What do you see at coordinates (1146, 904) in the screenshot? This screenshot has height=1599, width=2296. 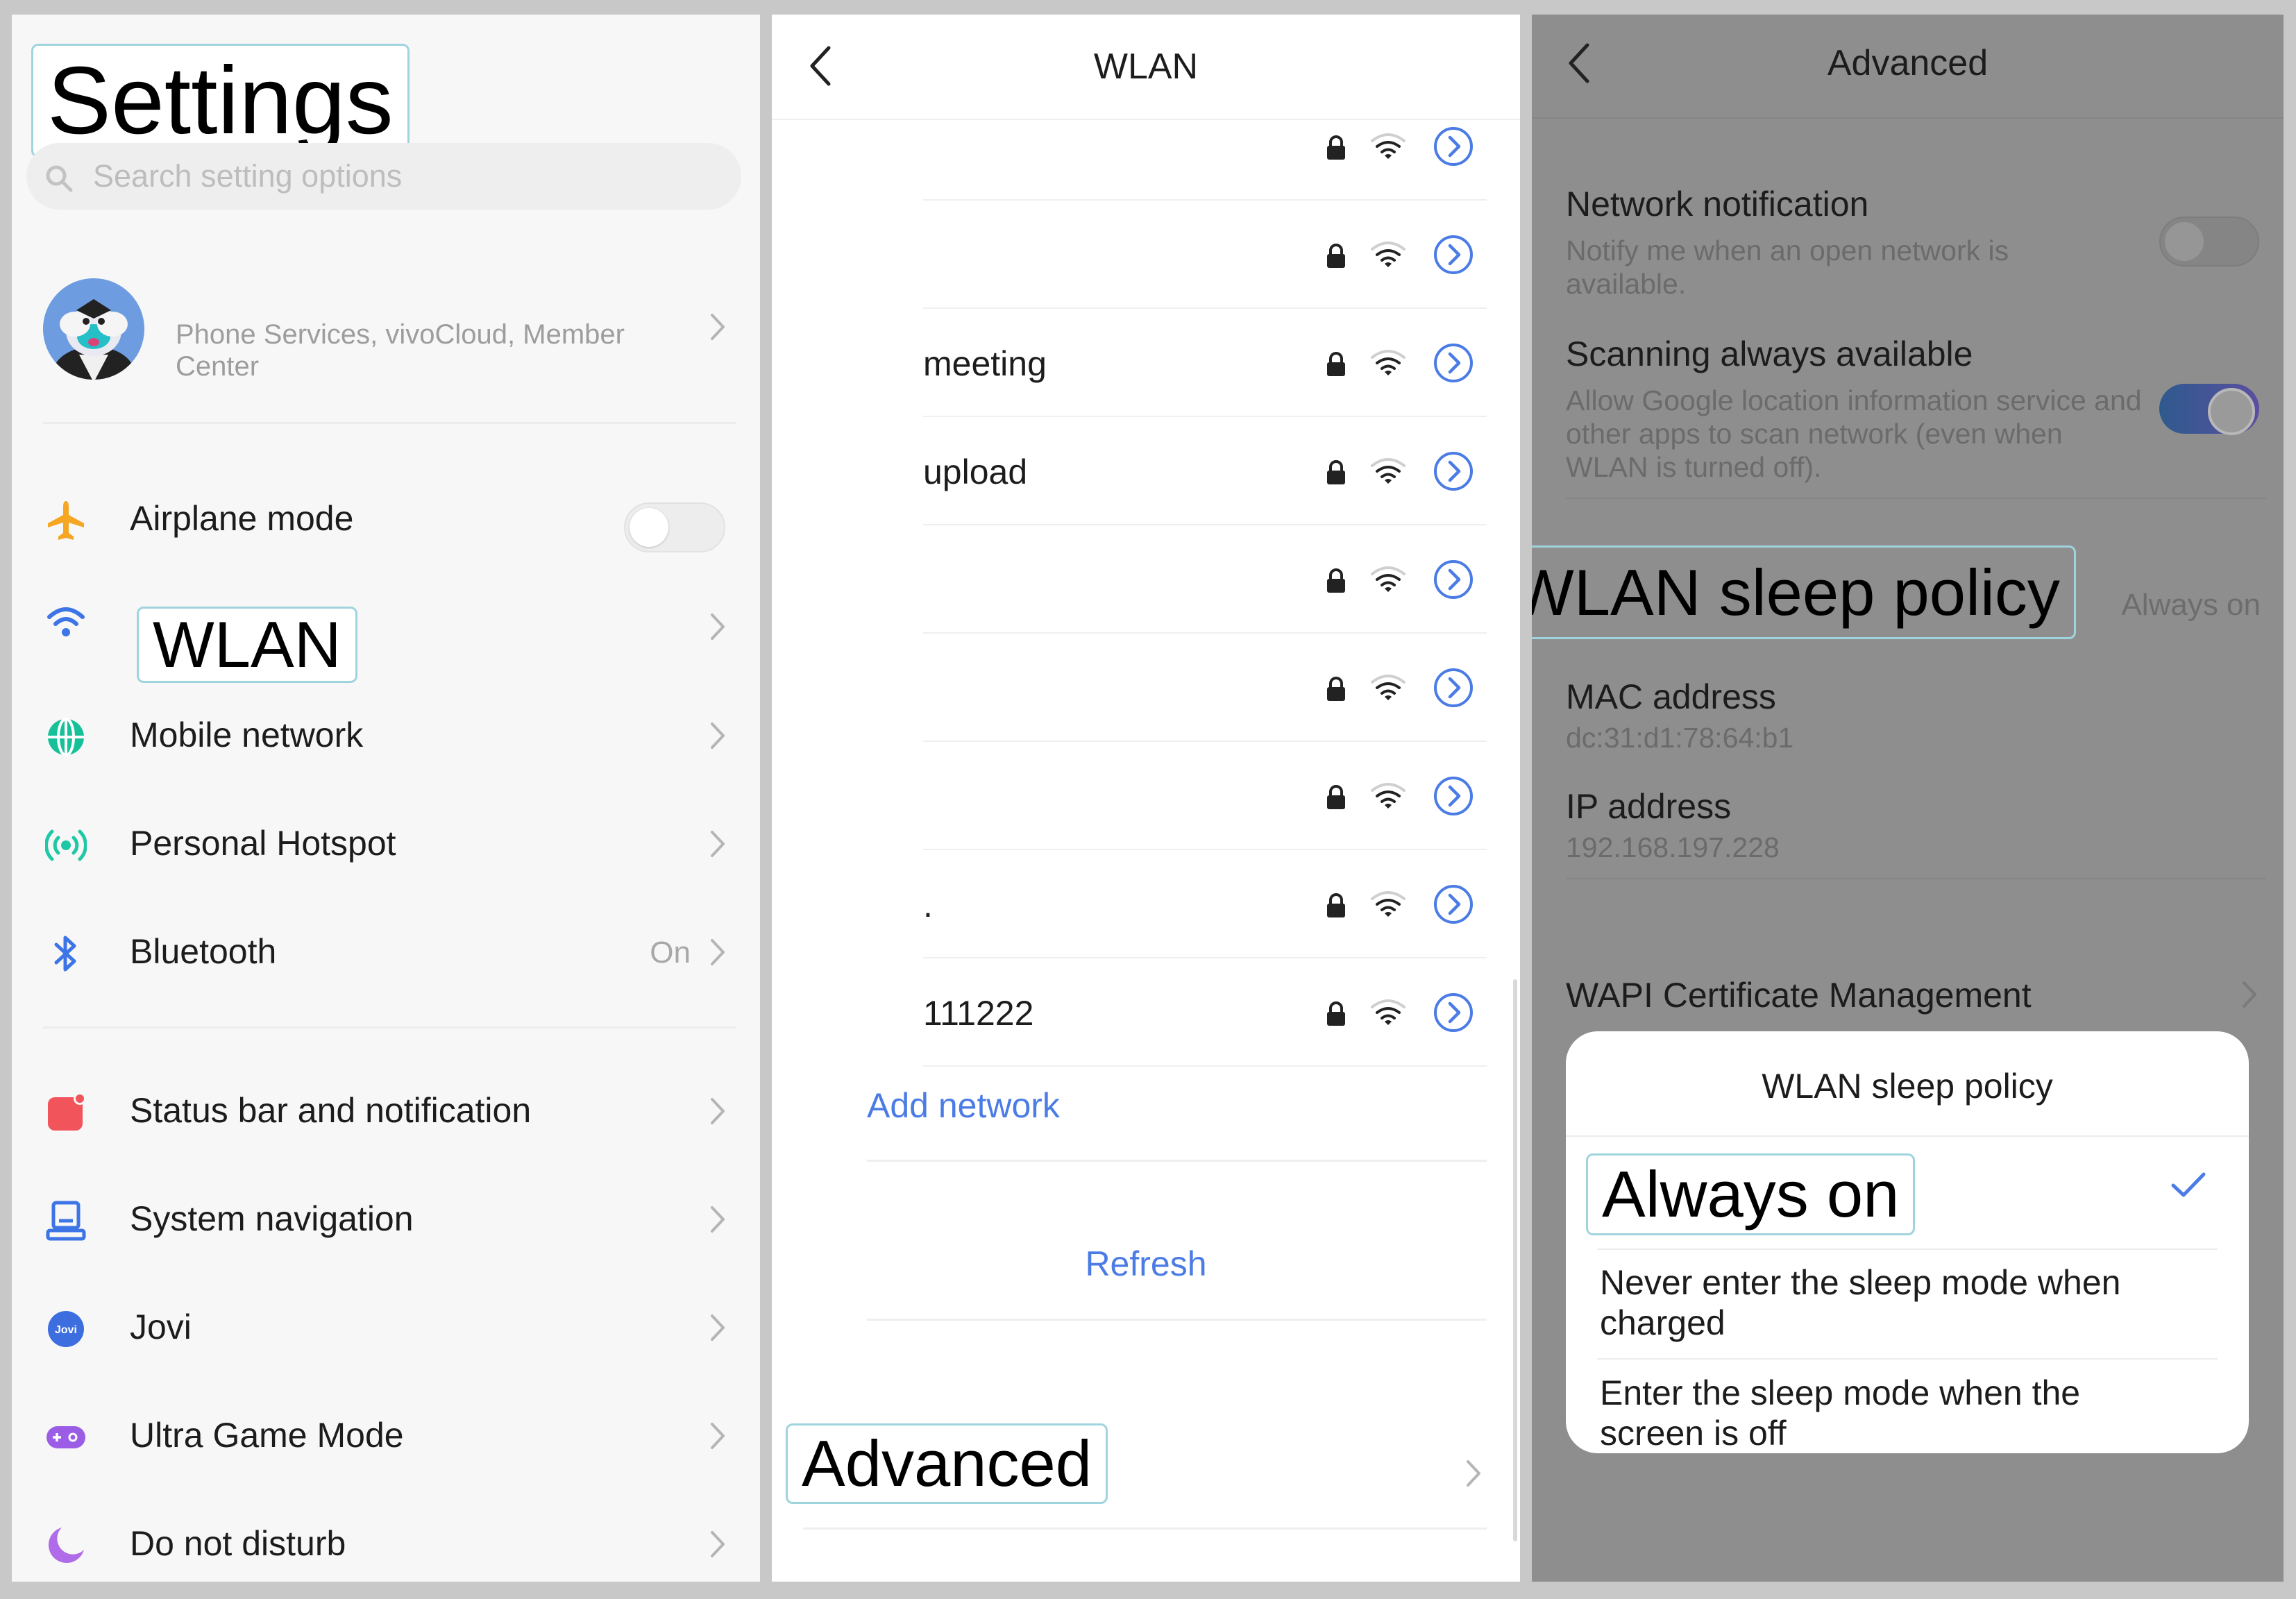 I see `network-row: .` at bounding box center [1146, 904].